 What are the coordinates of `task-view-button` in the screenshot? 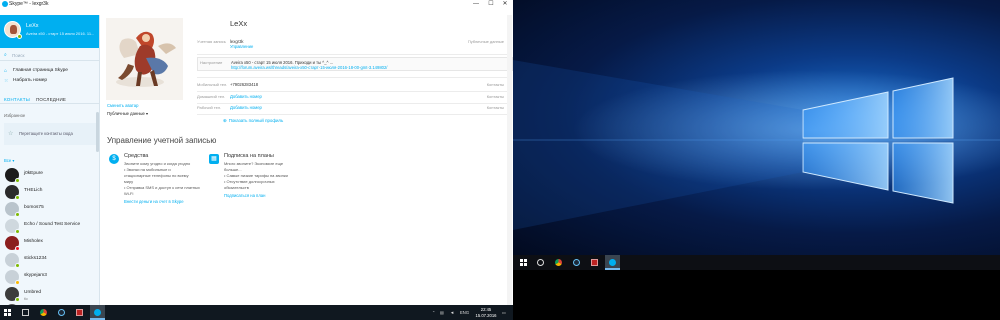 It's located at (25, 312).